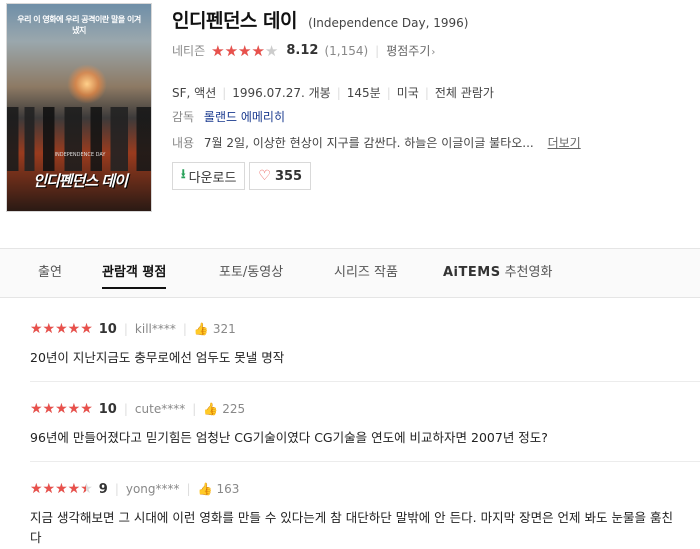 This screenshot has height=549, width=700. I want to click on release-date: 1996.07.27. 개봉, so click(281, 93).